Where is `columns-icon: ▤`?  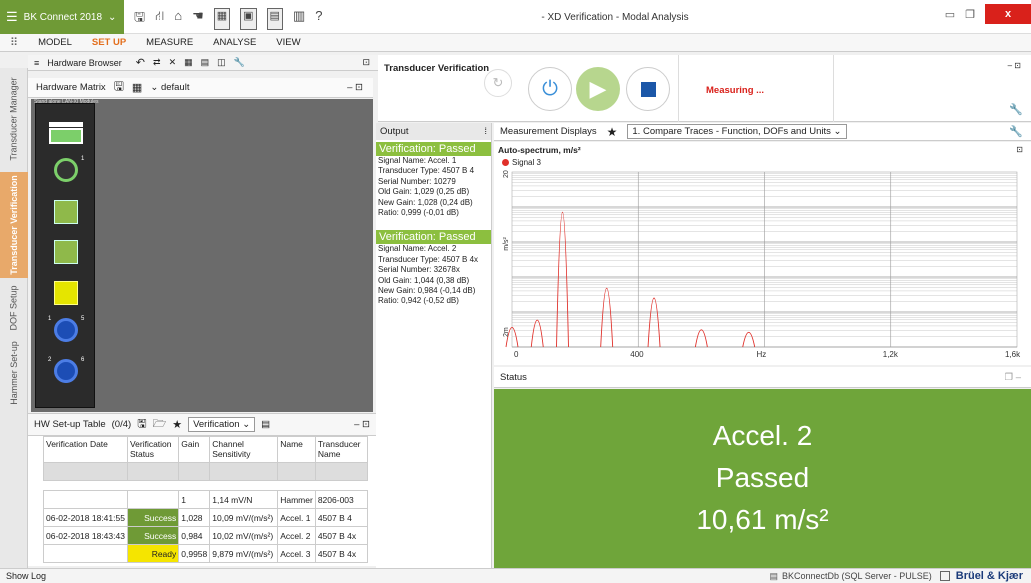 columns-icon: ▤ is located at coordinates (265, 424).